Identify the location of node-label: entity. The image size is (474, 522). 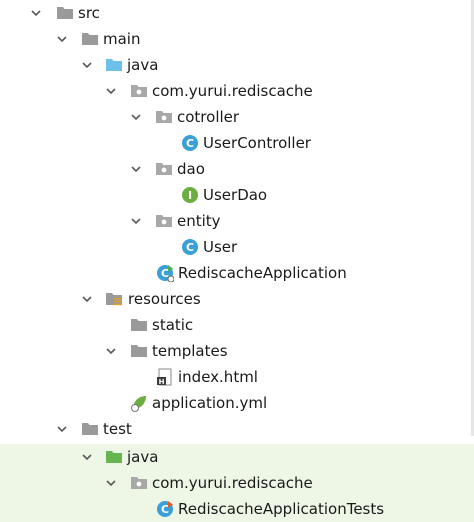
(199, 221).